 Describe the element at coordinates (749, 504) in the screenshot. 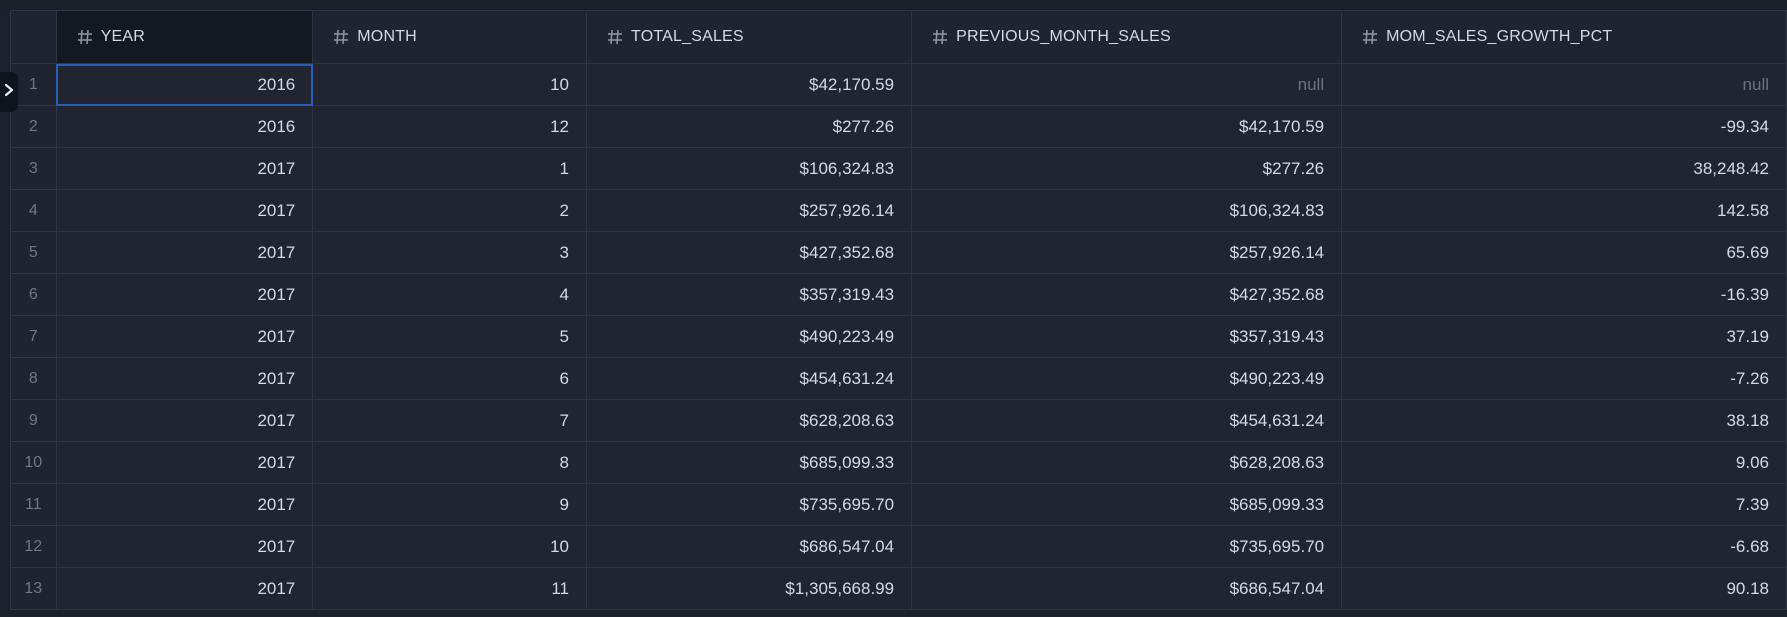

I see `cell-total-sales: $735,695.70` at that location.